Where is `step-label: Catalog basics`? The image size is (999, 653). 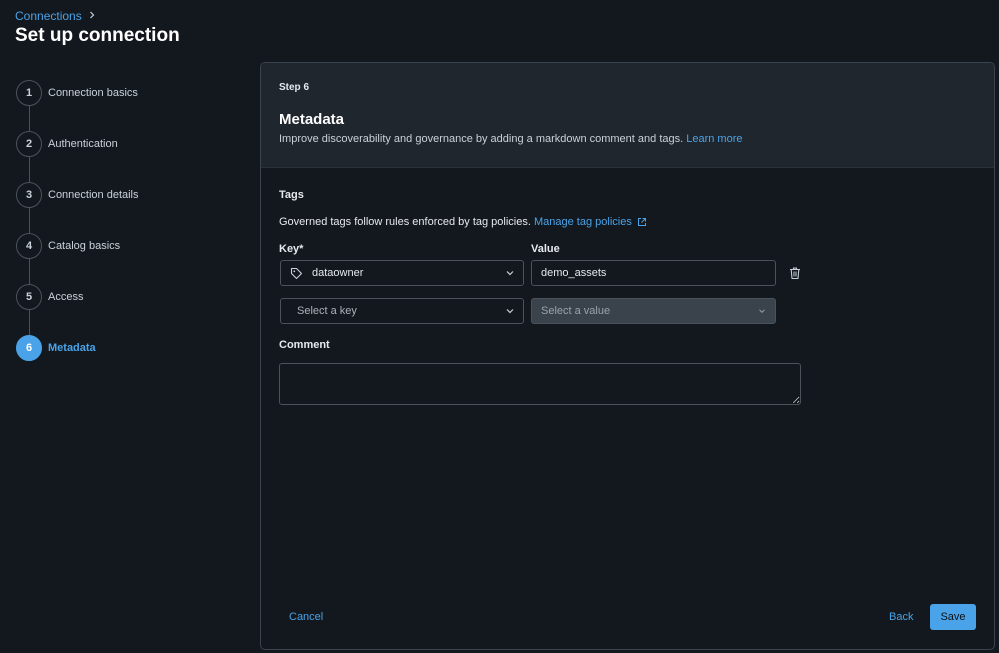 step-label: Catalog basics is located at coordinates (84, 246).